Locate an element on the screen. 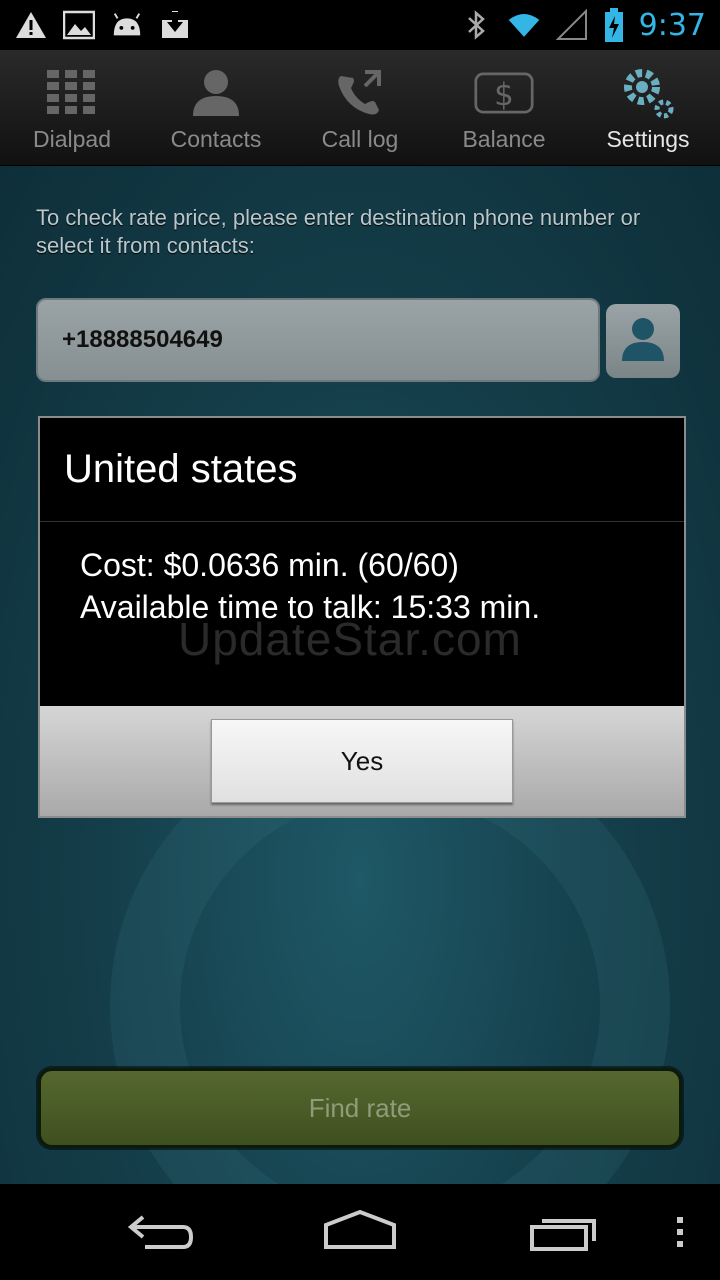  tab-label: Call log is located at coordinates (360, 139).